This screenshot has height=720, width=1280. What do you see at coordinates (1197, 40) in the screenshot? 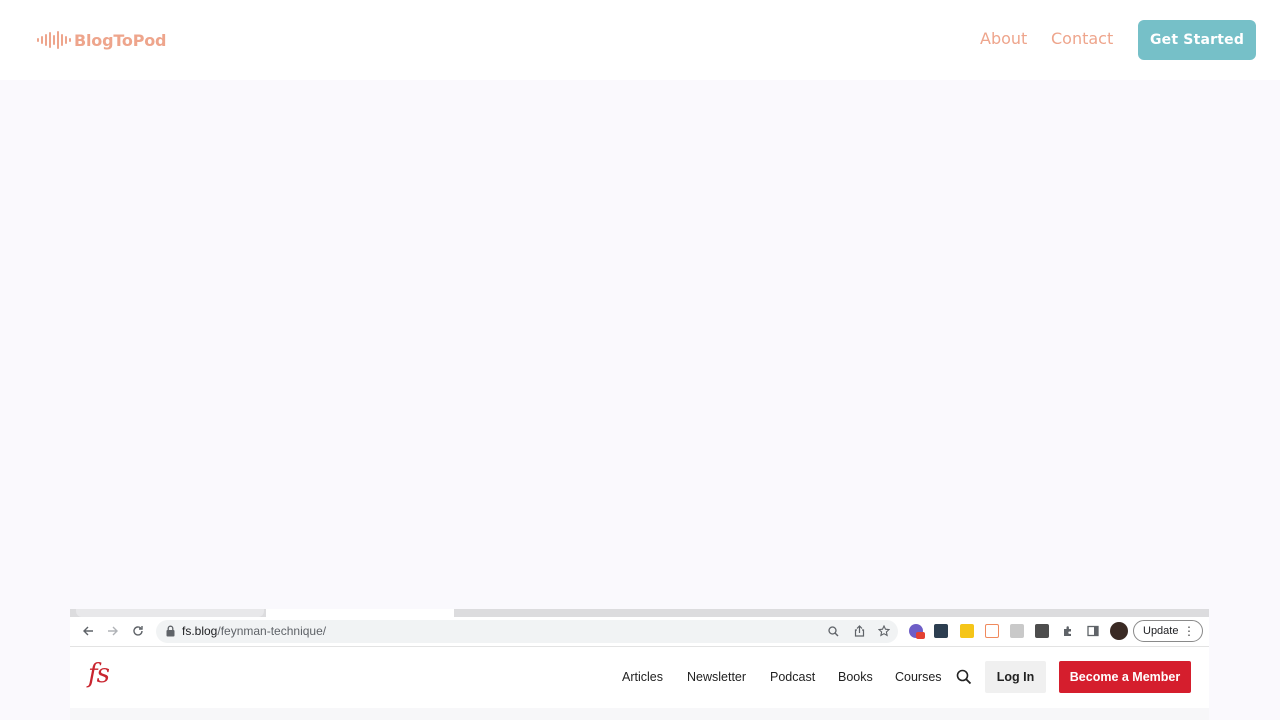
I see `get-started-button: Get Started` at bounding box center [1197, 40].